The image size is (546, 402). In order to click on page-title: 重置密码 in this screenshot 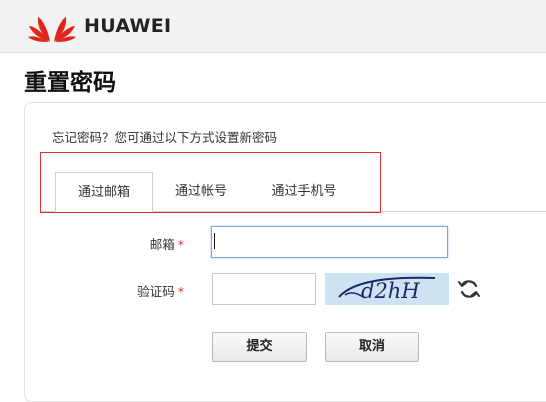, I will do `click(70, 83)`.